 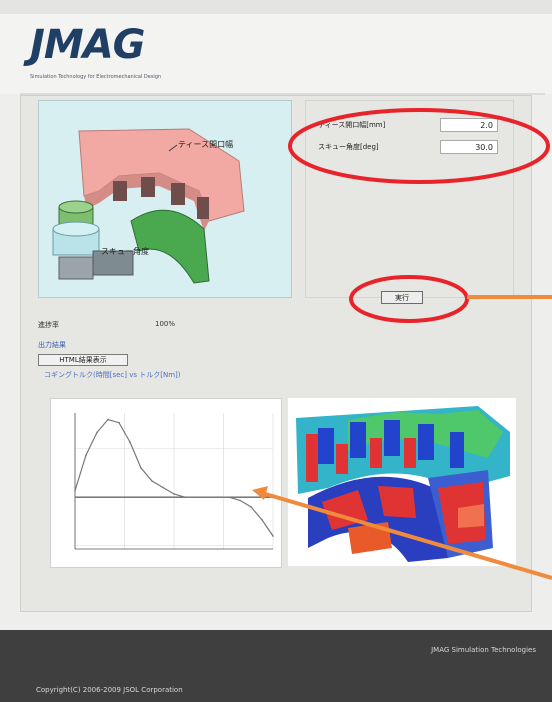 I want to click on output-section-label: 出力結果, so click(x=52, y=345).